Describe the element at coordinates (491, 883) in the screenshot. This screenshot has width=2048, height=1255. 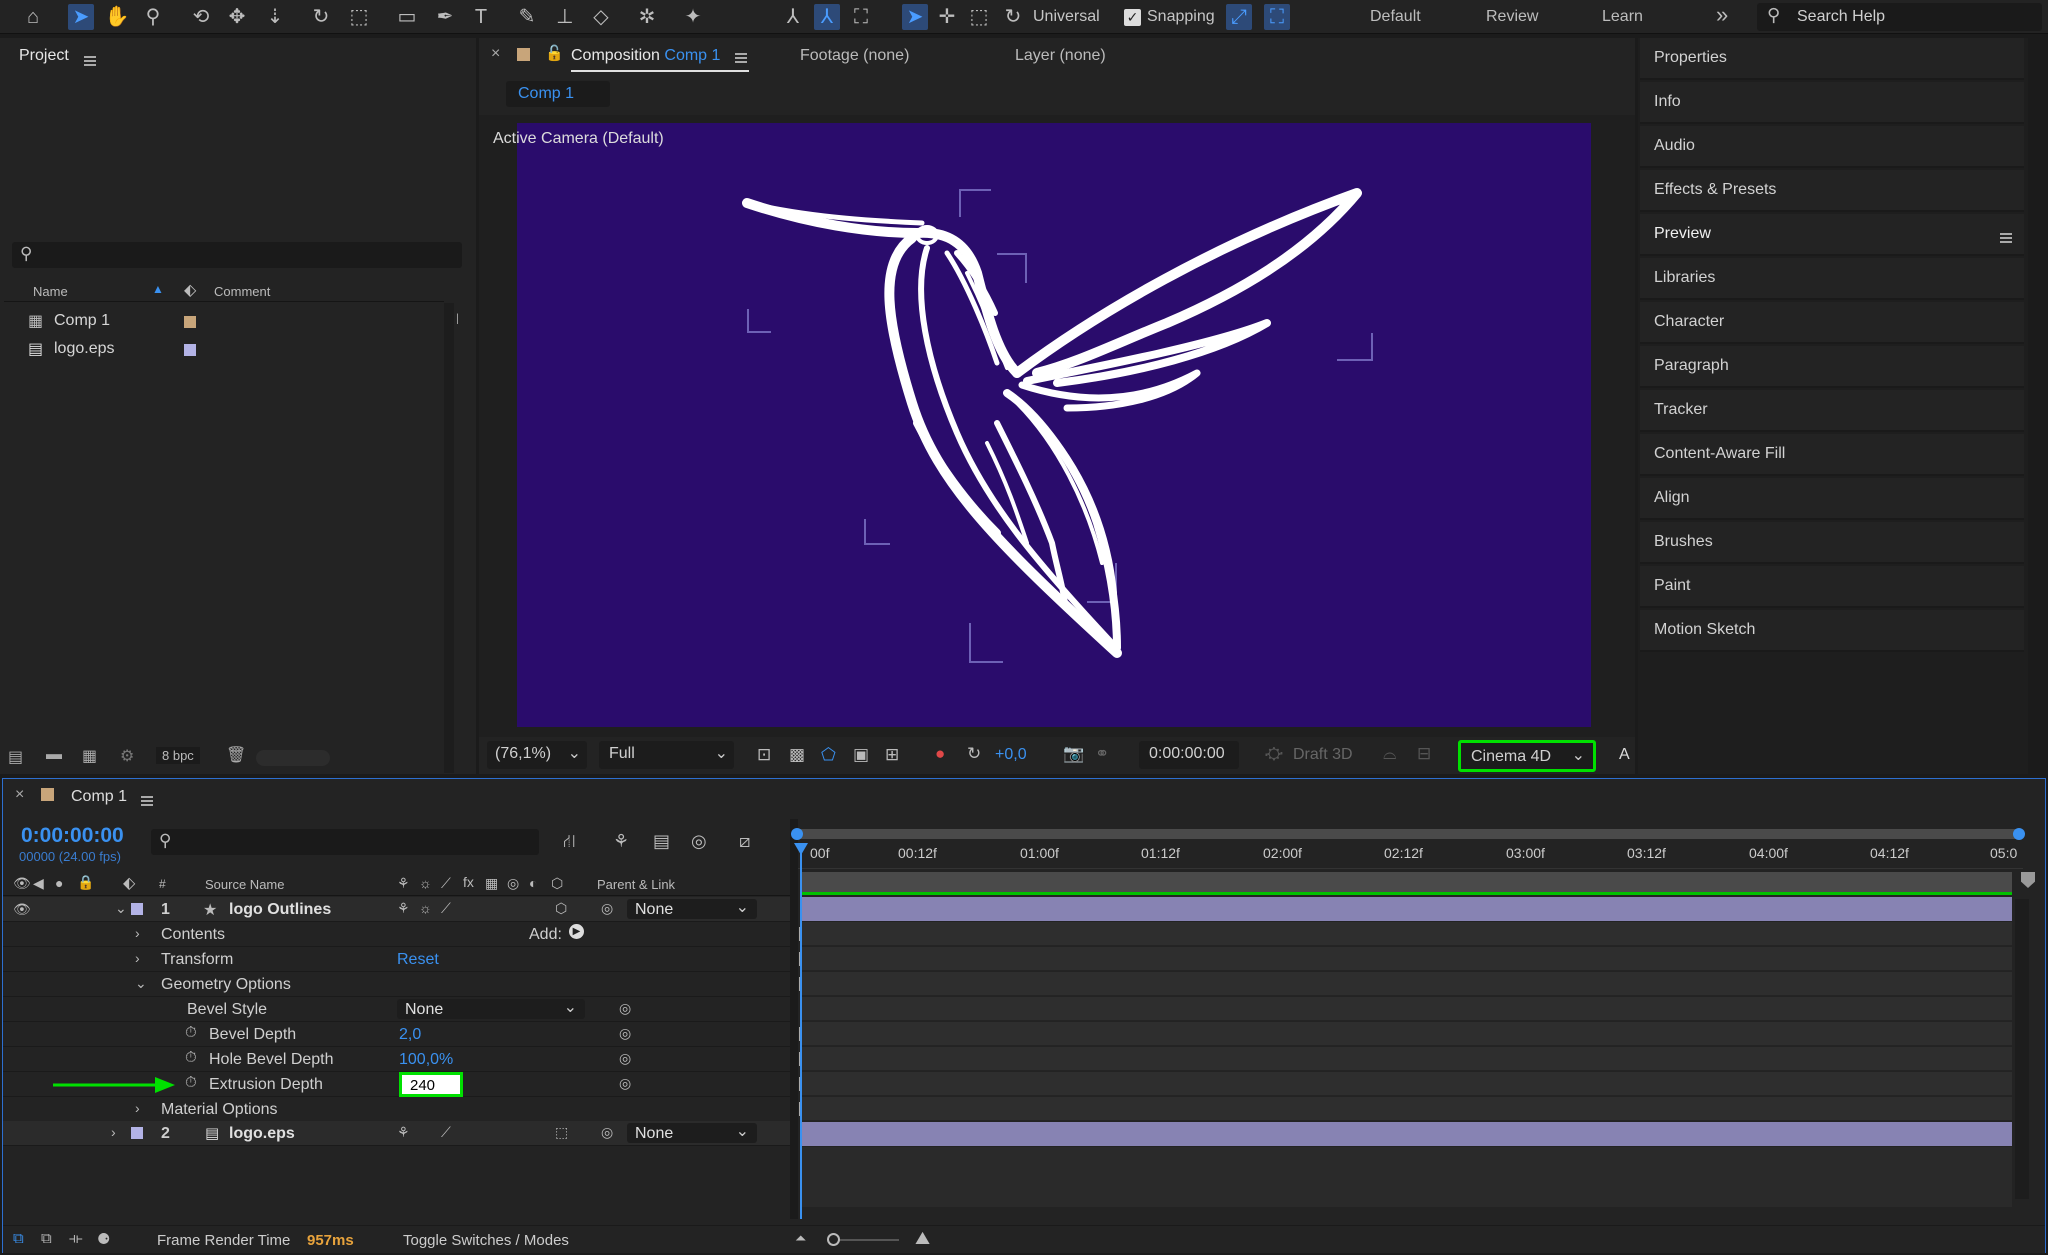
I see `frame-blend-switch-icon: ▦` at that location.